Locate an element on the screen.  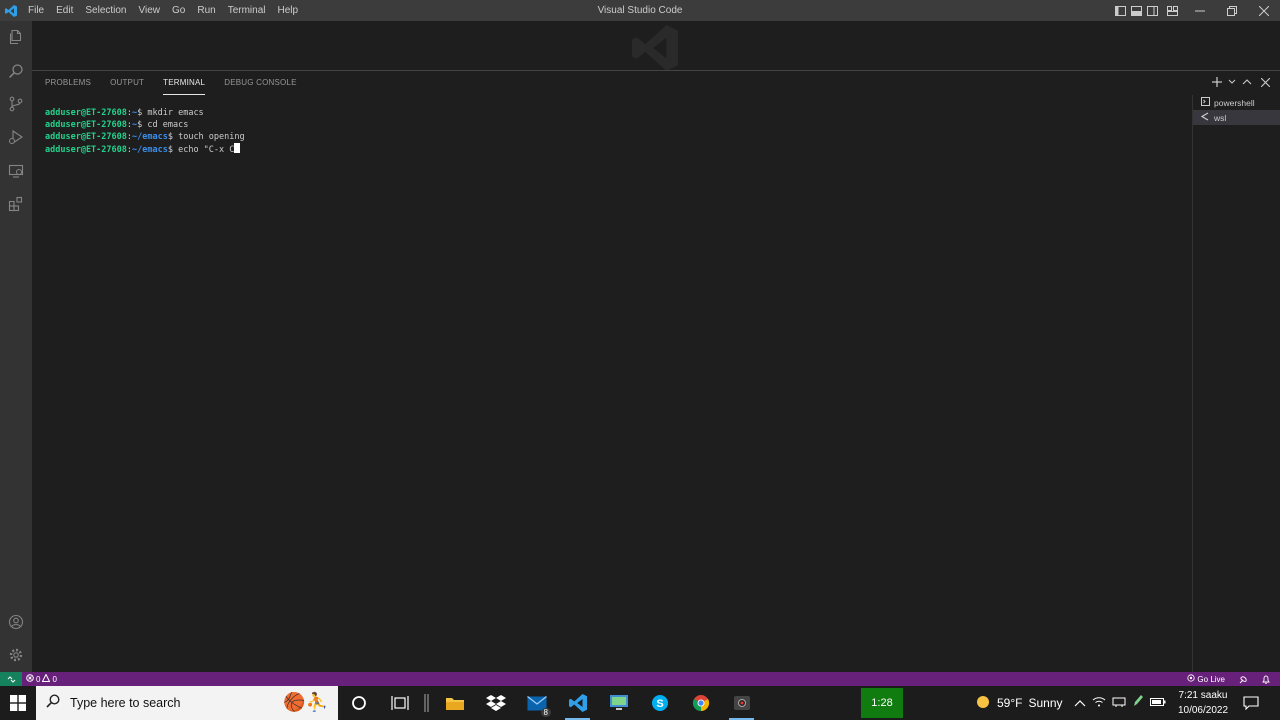
vscode-taskbar-icon is located at coordinates (577, 703).